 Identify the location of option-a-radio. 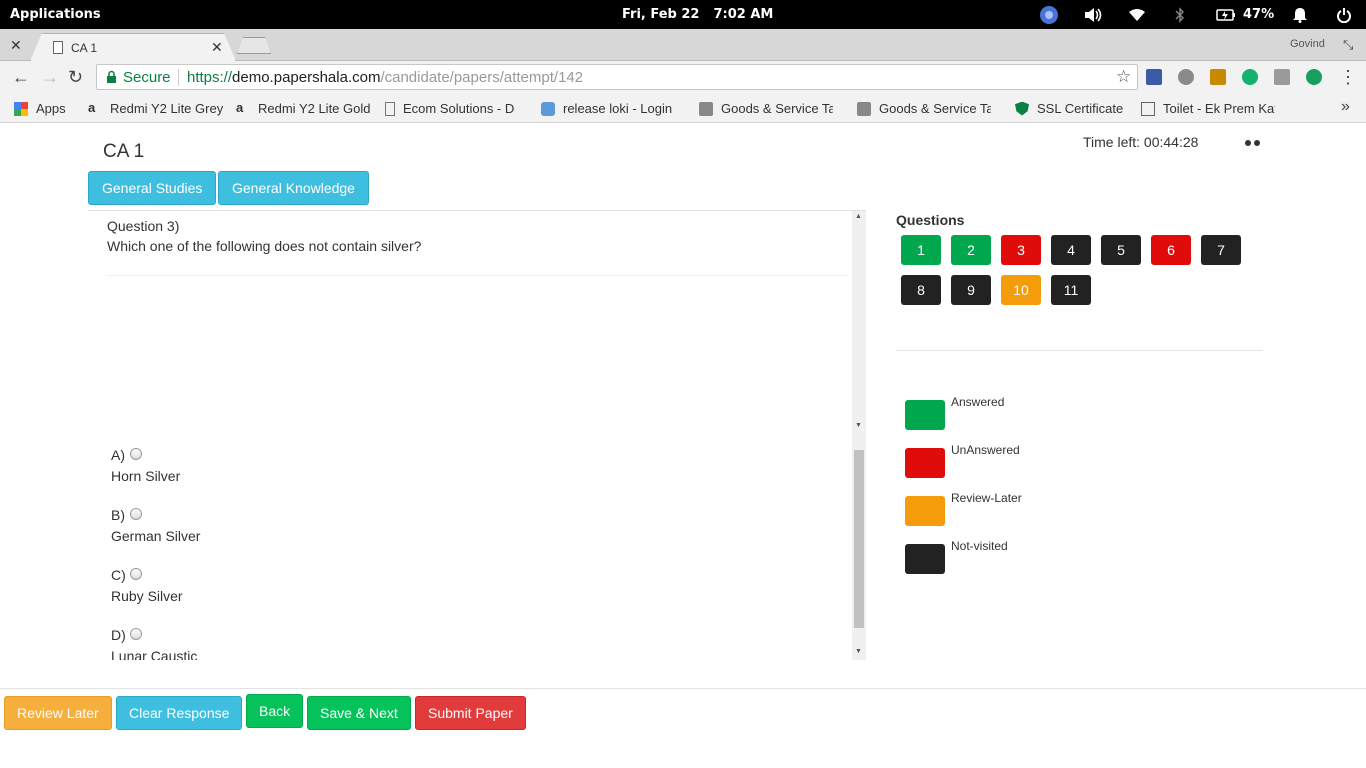
(136, 454).